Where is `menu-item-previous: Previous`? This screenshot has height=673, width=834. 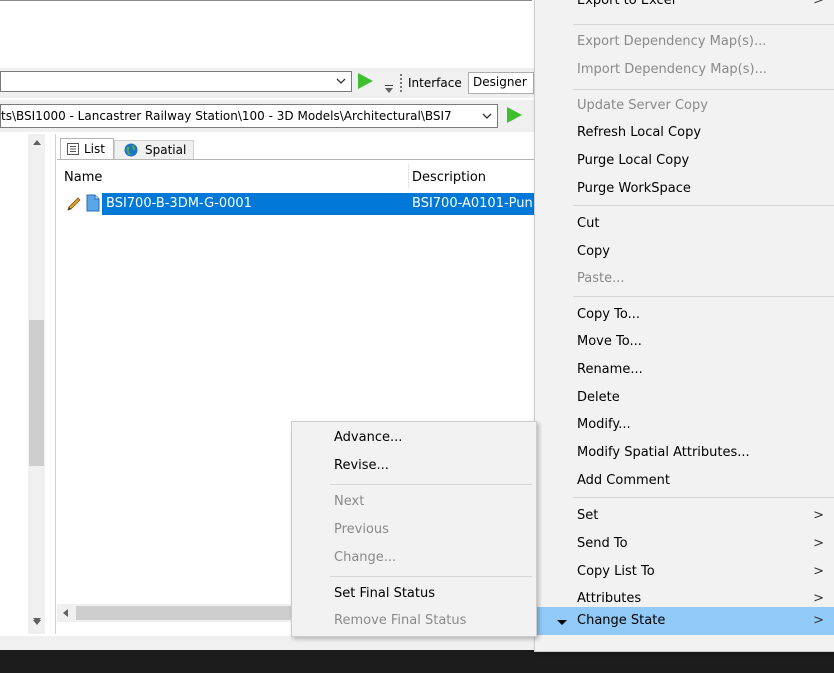 menu-item-previous: Previous is located at coordinates (414, 530).